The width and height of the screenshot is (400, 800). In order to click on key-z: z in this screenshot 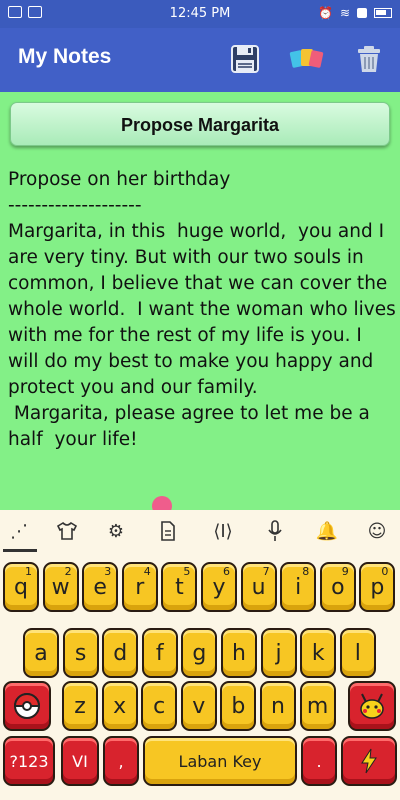, I will do `click(80, 706)`.